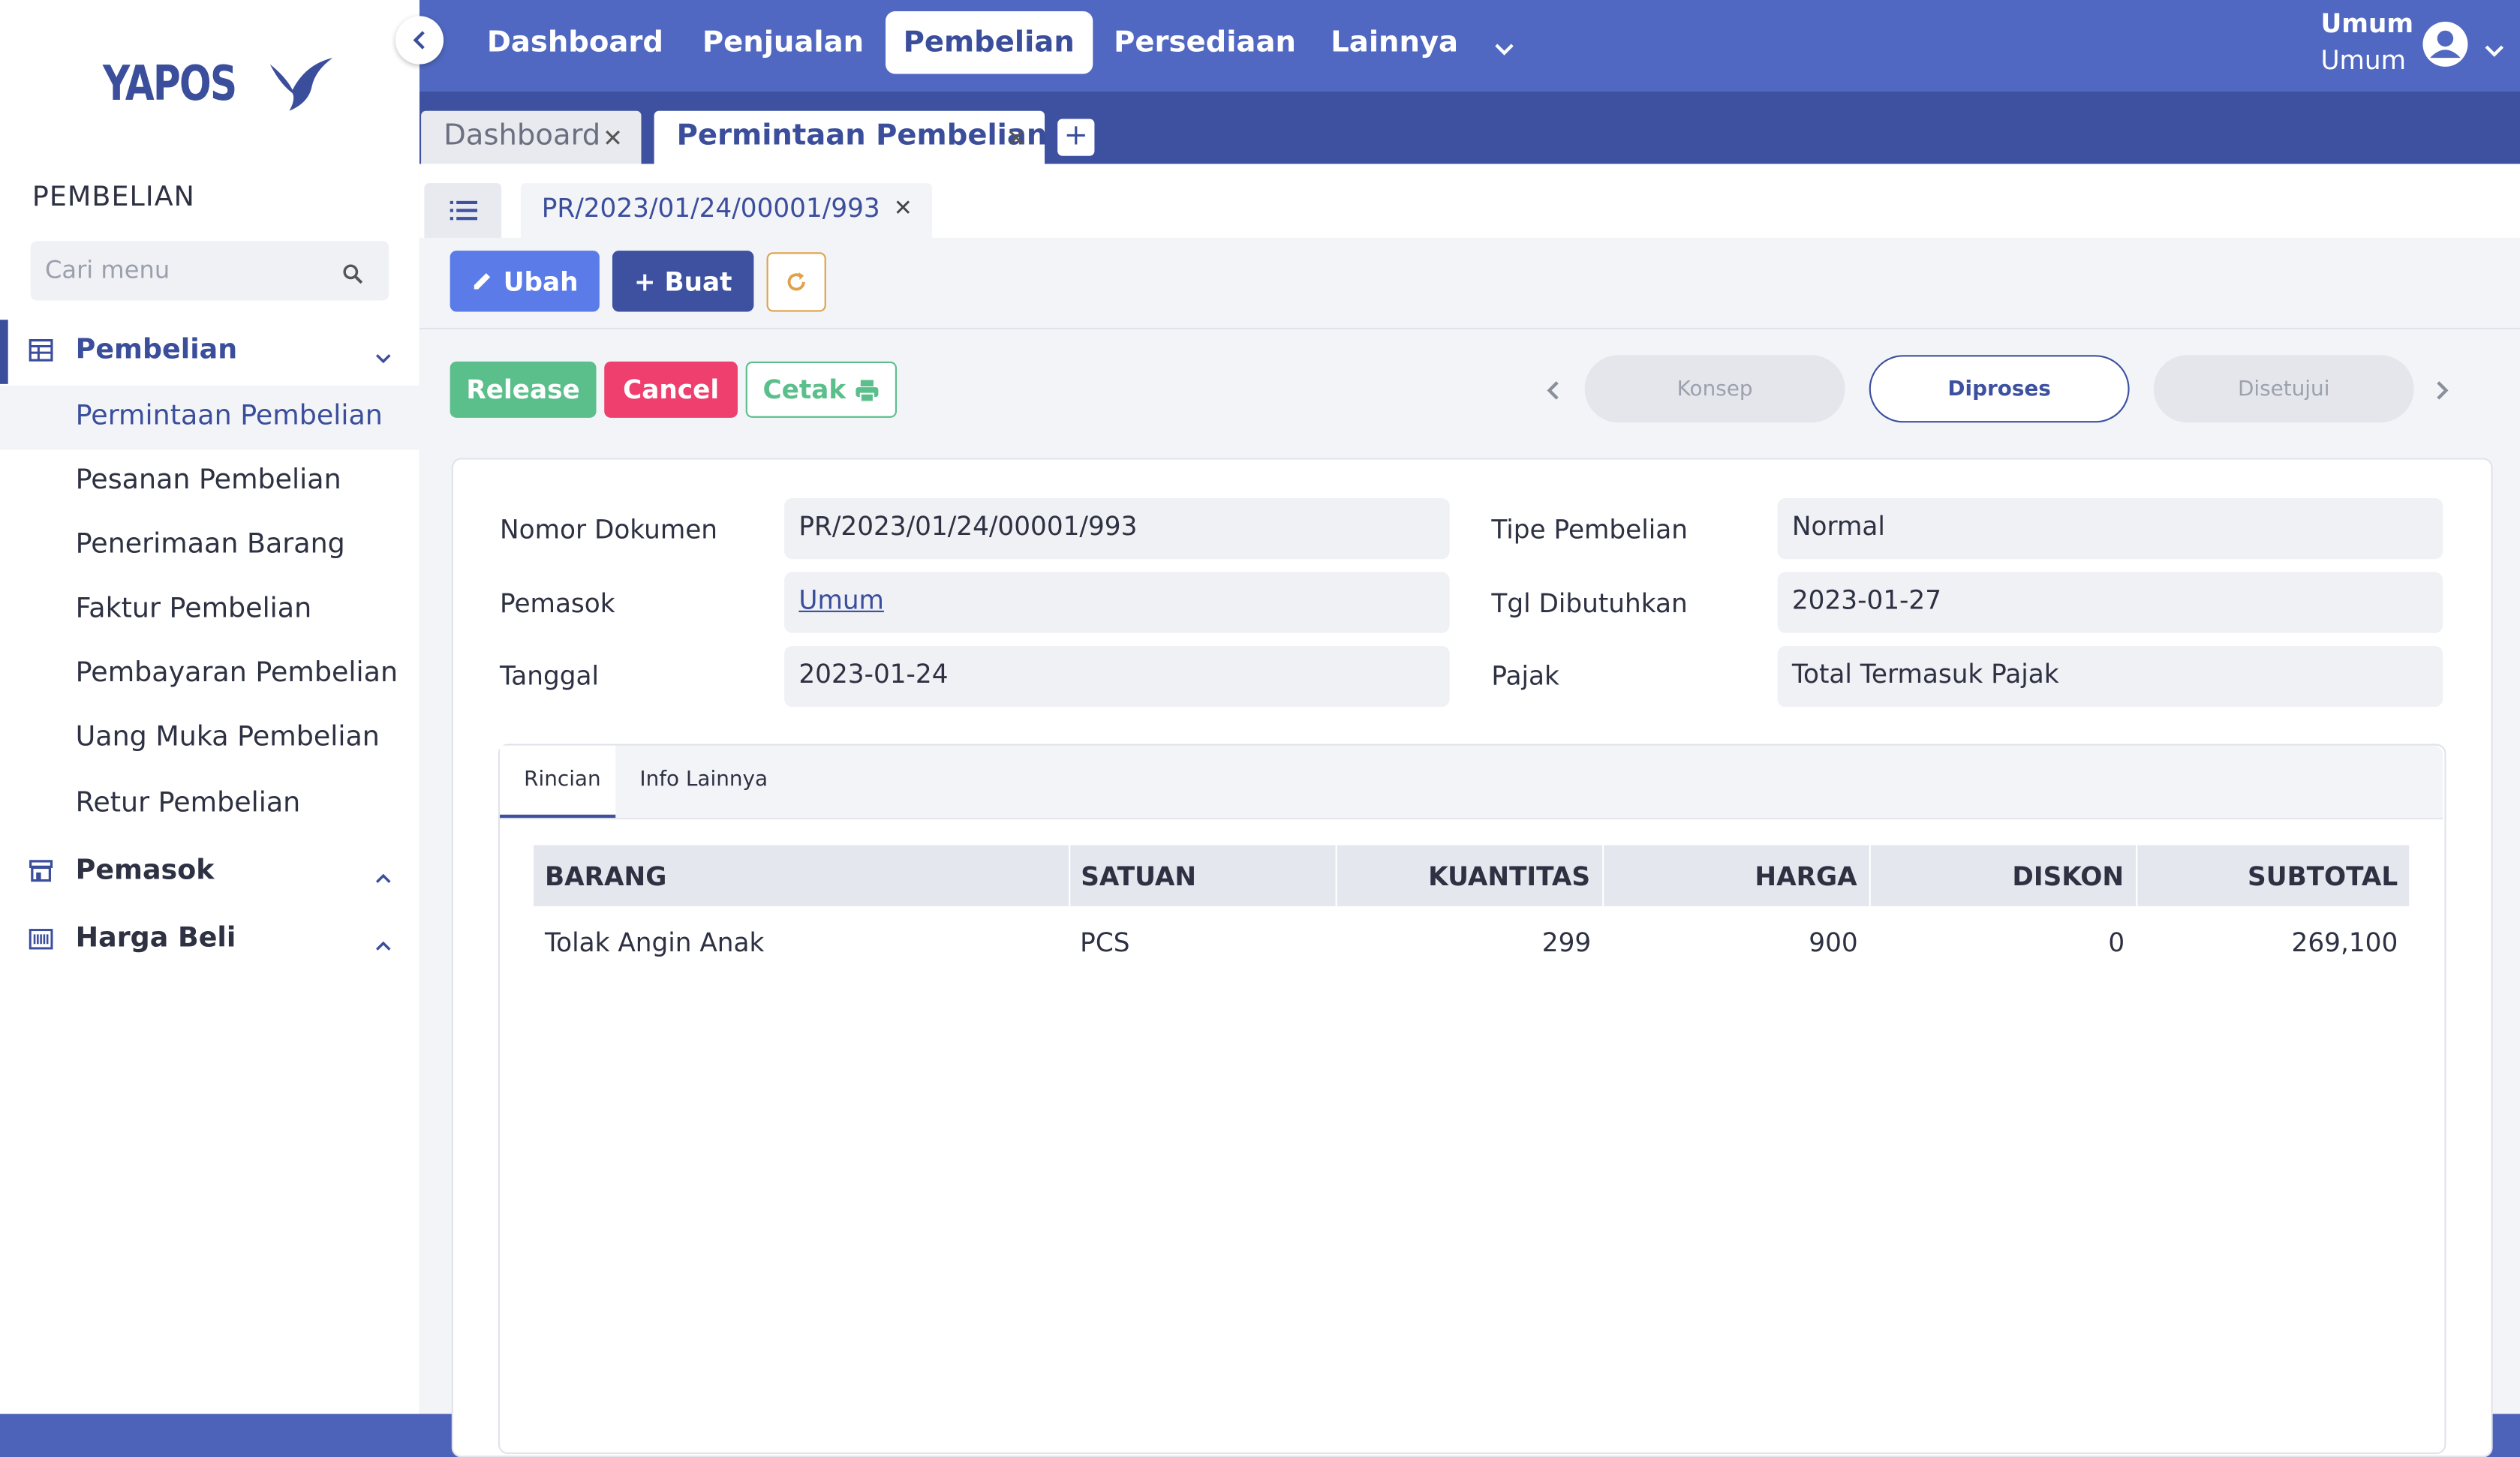 The width and height of the screenshot is (2520, 1457). Describe the element at coordinates (804, 389) in the screenshot. I see `print-button-label: Cetak` at that location.